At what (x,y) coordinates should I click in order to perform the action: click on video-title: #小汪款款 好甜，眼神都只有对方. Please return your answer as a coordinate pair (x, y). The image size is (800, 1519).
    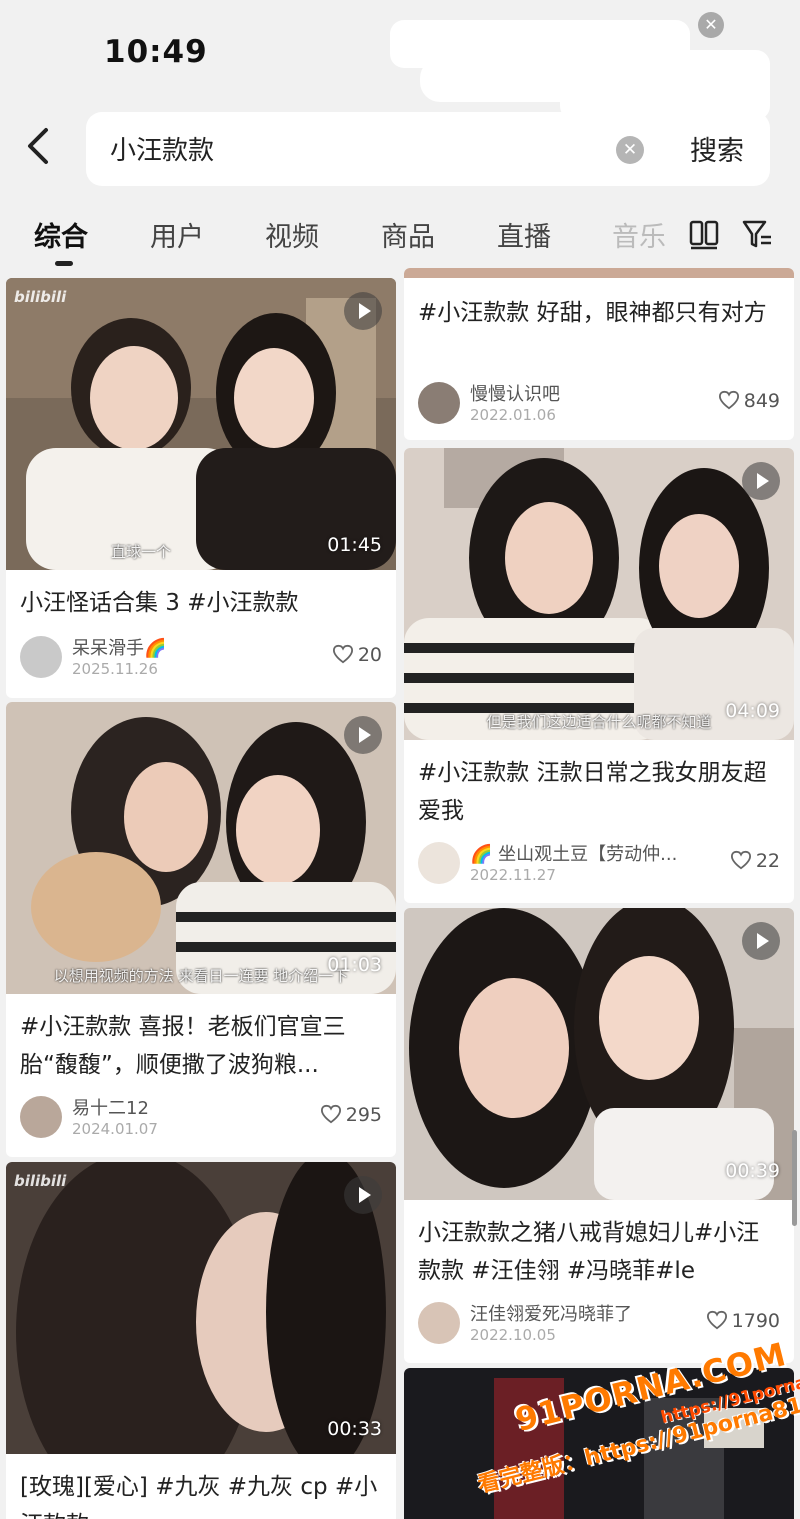
    Looking at the image, I should click on (599, 313).